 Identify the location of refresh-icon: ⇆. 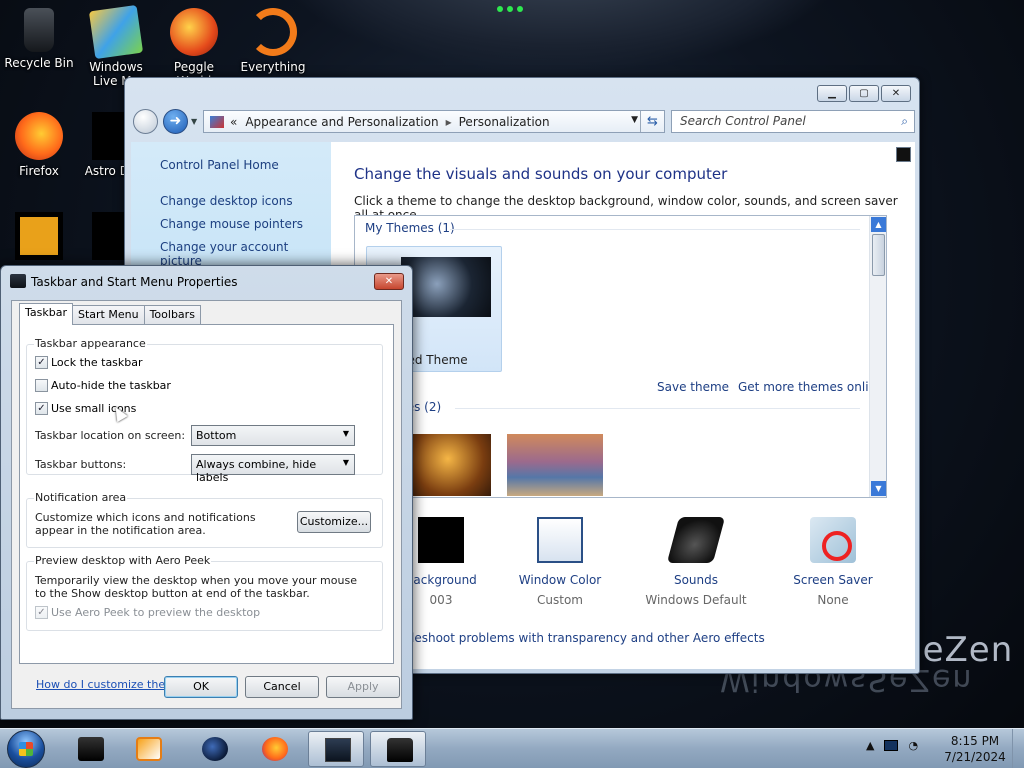
(652, 121).